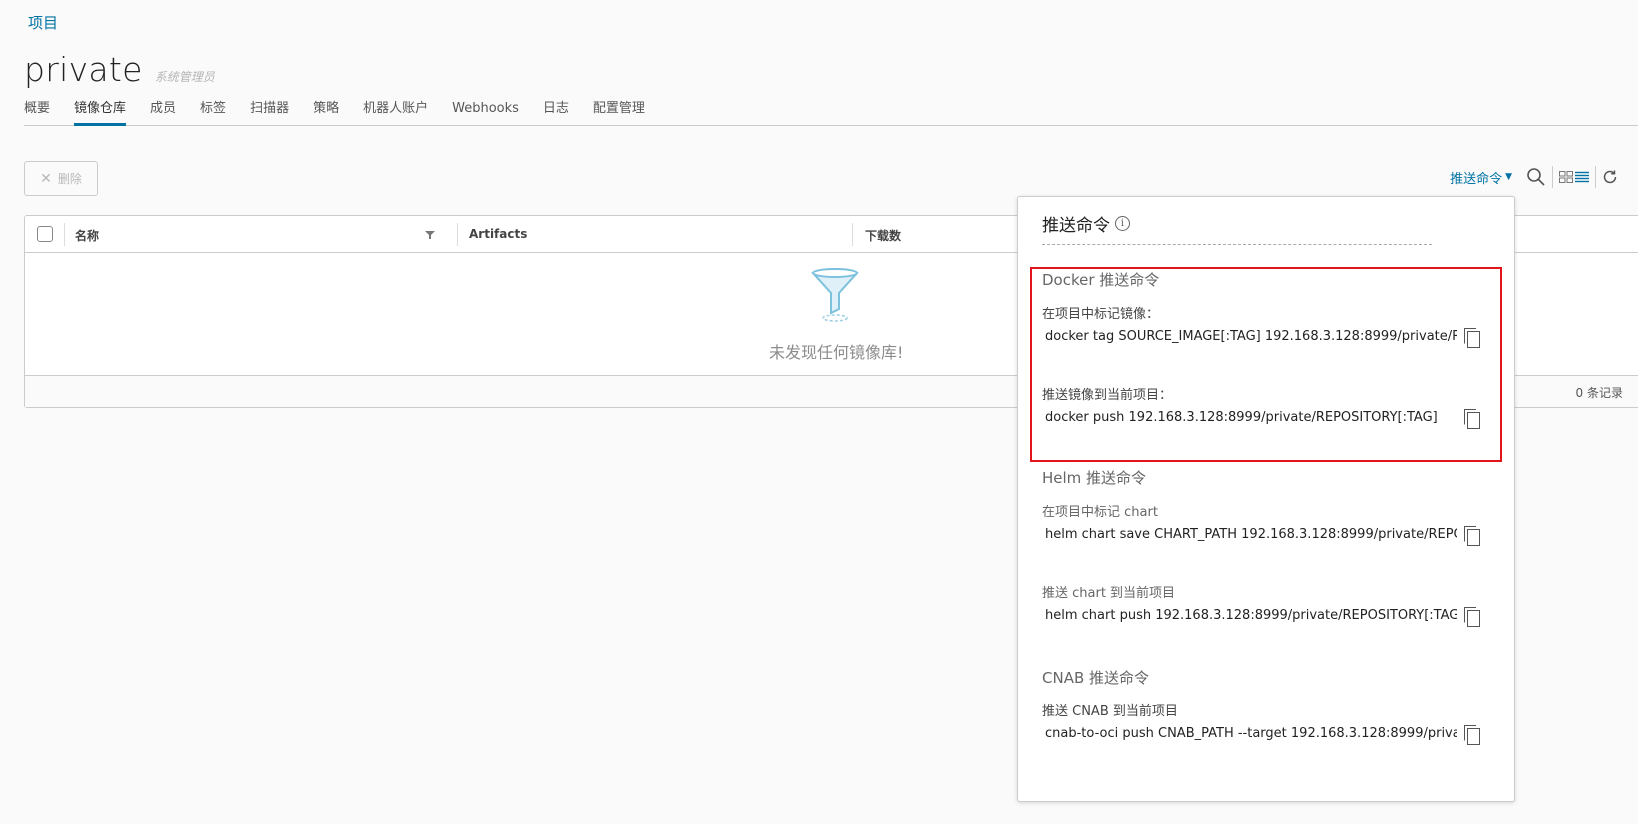  What do you see at coordinates (45, 234) in the screenshot?
I see `select-all-checkbox` at bounding box center [45, 234].